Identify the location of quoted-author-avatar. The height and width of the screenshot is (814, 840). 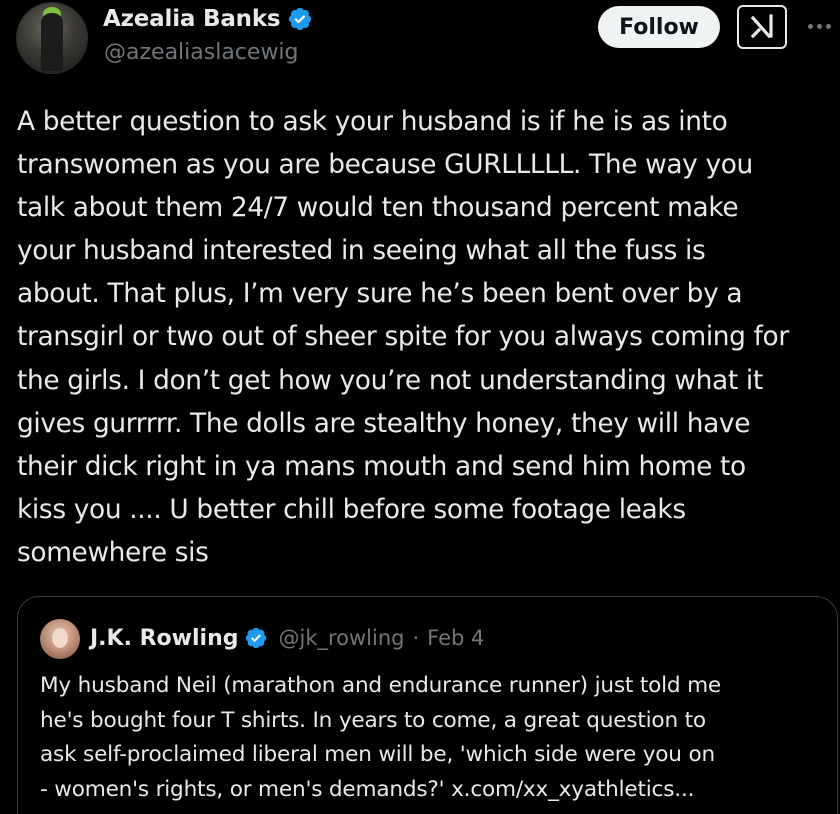
(60, 639).